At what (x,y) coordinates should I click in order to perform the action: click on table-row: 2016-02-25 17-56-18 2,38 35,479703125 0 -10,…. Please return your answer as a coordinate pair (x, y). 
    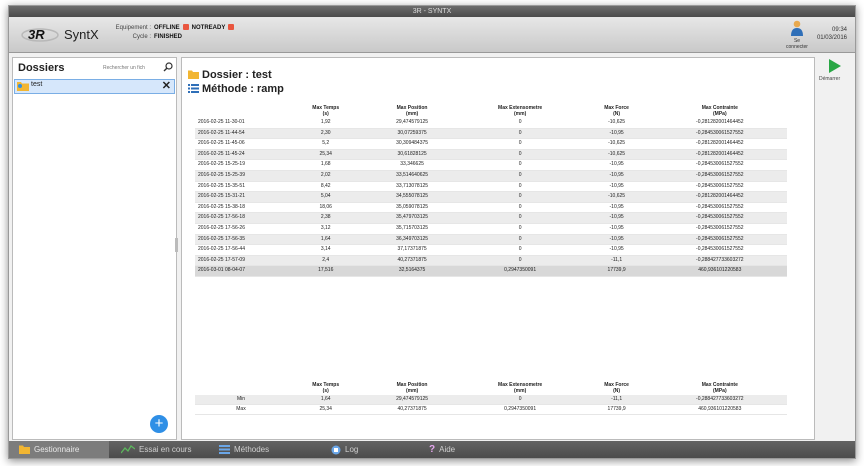
    Looking at the image, I should click on (491, 218).